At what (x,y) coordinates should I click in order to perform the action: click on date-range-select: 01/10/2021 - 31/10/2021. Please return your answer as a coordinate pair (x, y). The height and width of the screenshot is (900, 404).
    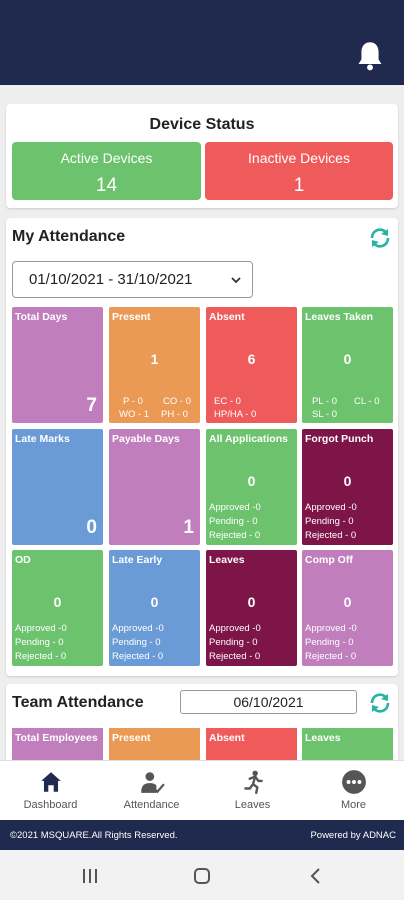
    Looking at the image, I should click on (132, 279).